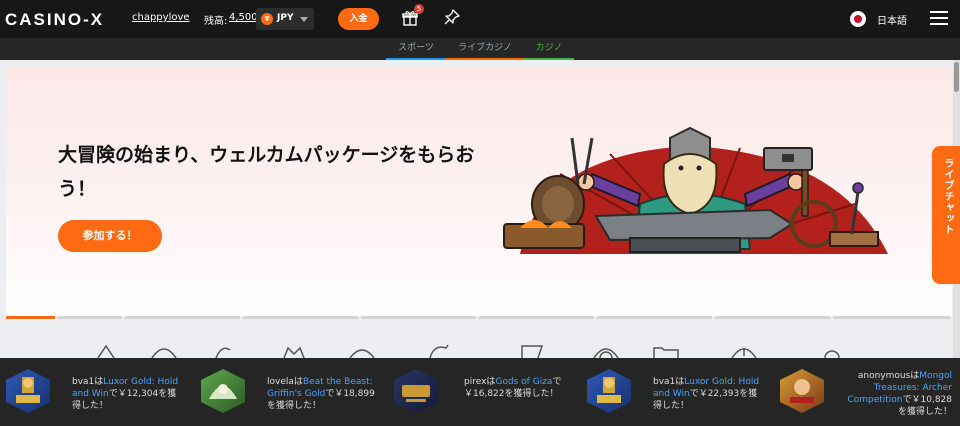 This screenshot has width=960, height=426. What do you see at coordinates (161, 17) in the screenshot?
I see `username-link: chappylove` at bounding box center [161, 17].